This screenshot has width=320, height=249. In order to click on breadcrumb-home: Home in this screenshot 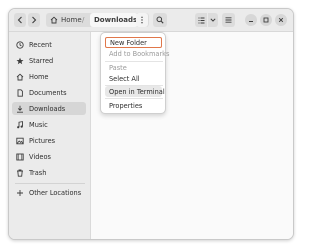, I will do `click(66, 20)`.